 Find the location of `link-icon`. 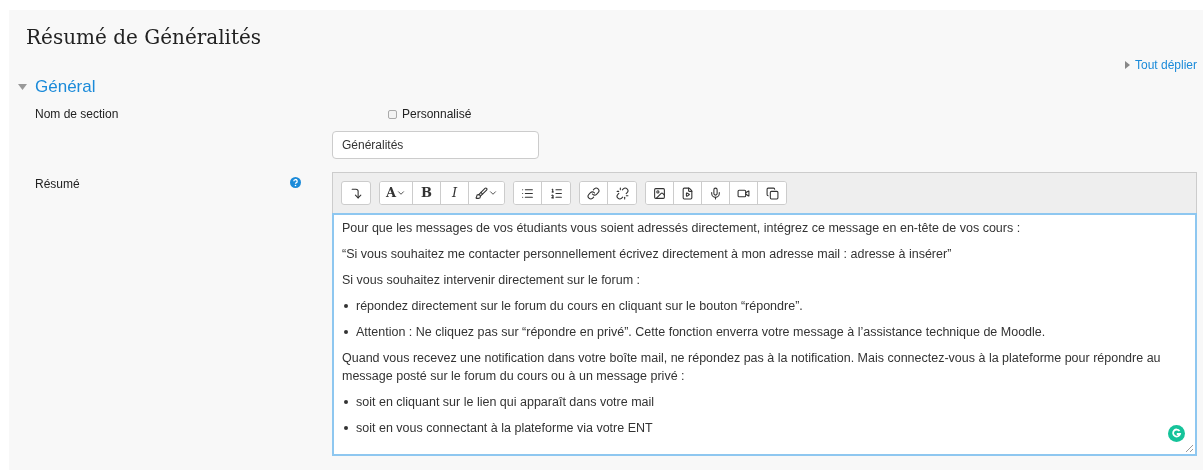

link-icon is located at coordinates (594, 193).